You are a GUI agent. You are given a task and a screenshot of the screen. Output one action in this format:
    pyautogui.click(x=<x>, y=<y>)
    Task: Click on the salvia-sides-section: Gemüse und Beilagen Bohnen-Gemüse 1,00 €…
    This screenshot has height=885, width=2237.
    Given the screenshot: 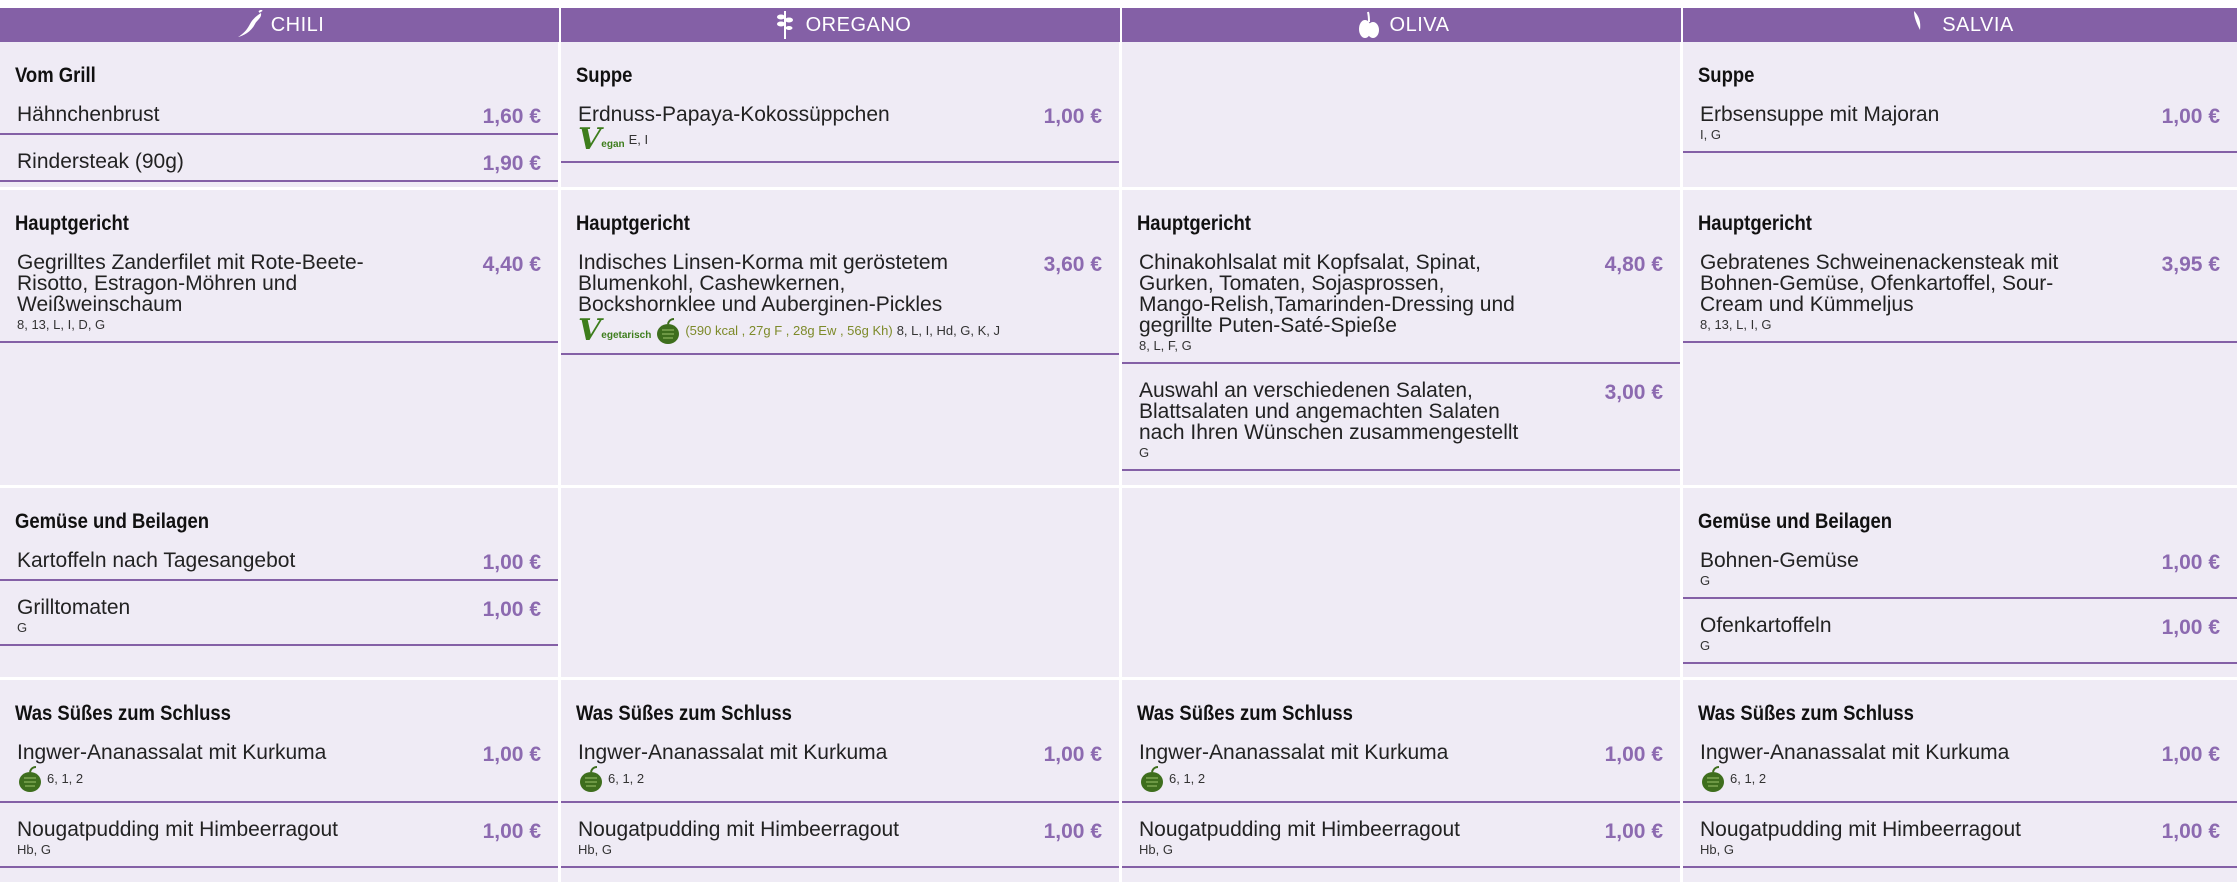 What is the action you would take?
    pyautogui.click(x=1960, y=584)
    